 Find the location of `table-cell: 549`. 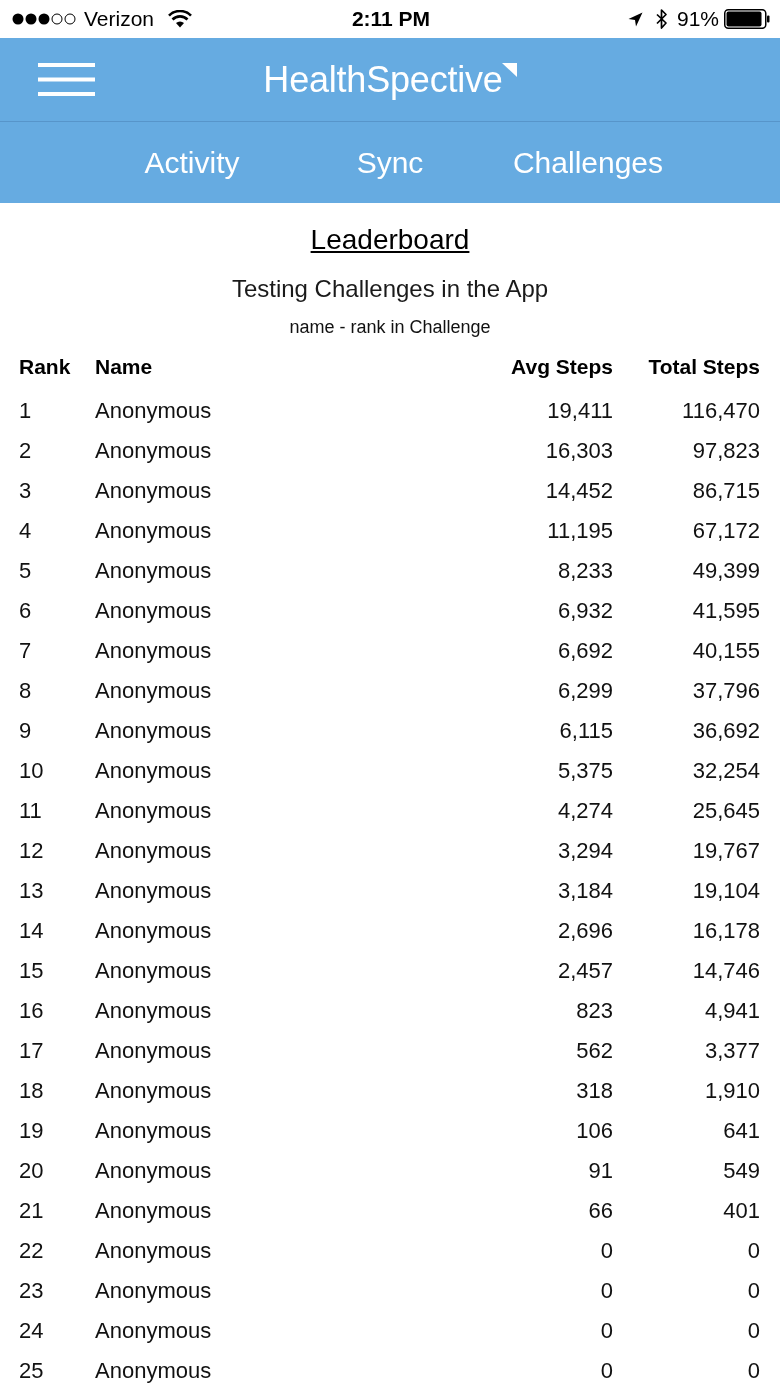

table-cell: 549 is located at coordinates (741, 1170).